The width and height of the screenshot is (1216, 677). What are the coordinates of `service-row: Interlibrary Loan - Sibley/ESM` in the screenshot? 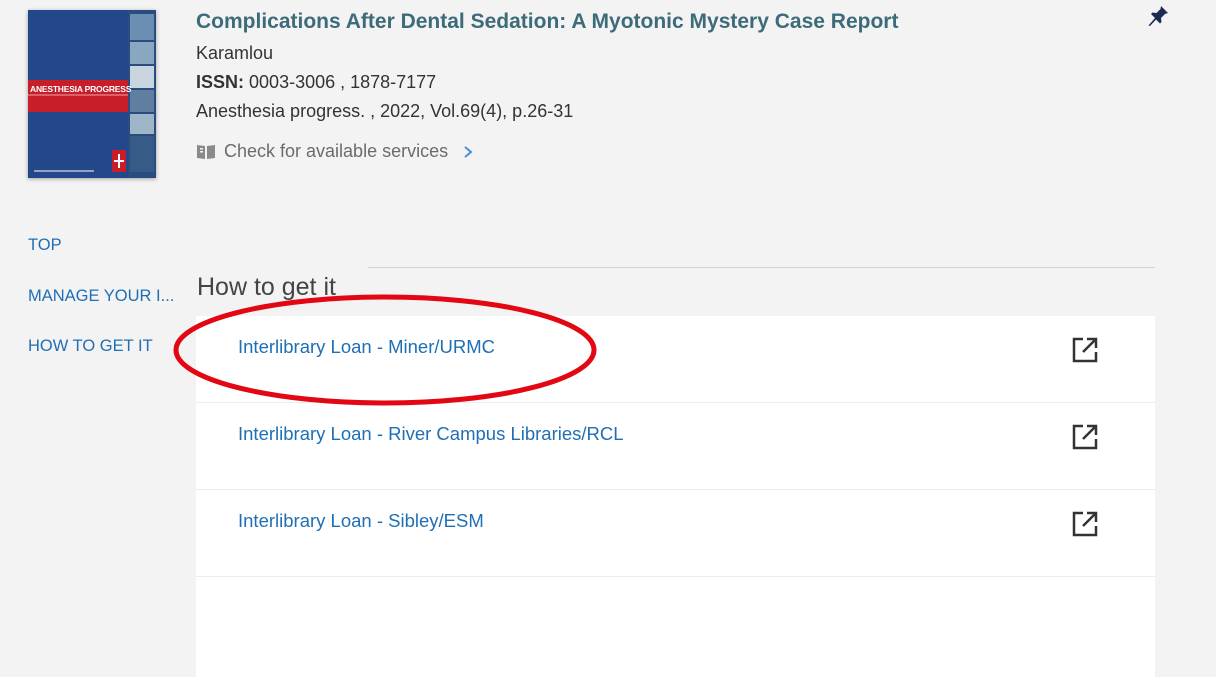 It's located at (675, 533).